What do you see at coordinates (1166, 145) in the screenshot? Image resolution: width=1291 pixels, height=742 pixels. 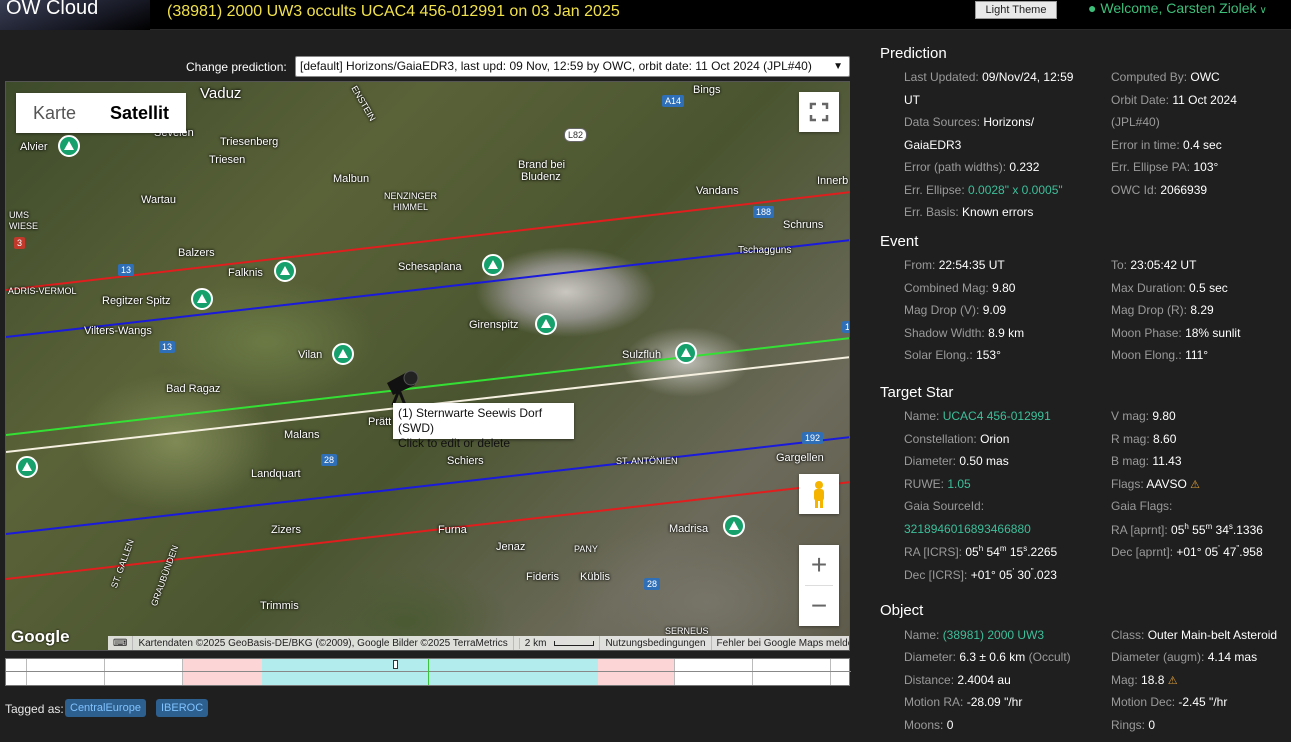 I see `field-error-time: Error in time: 0.4 sec` at bounding box center [1166, 145].